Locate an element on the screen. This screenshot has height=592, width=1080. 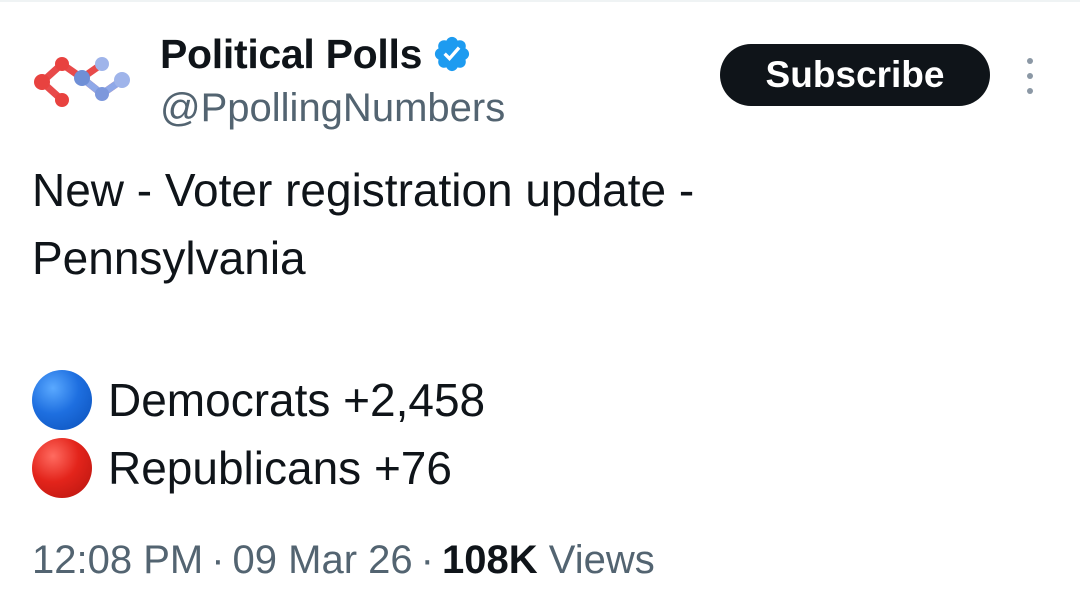
network-nodes-logo-icon is located at coordinates (82, 82).